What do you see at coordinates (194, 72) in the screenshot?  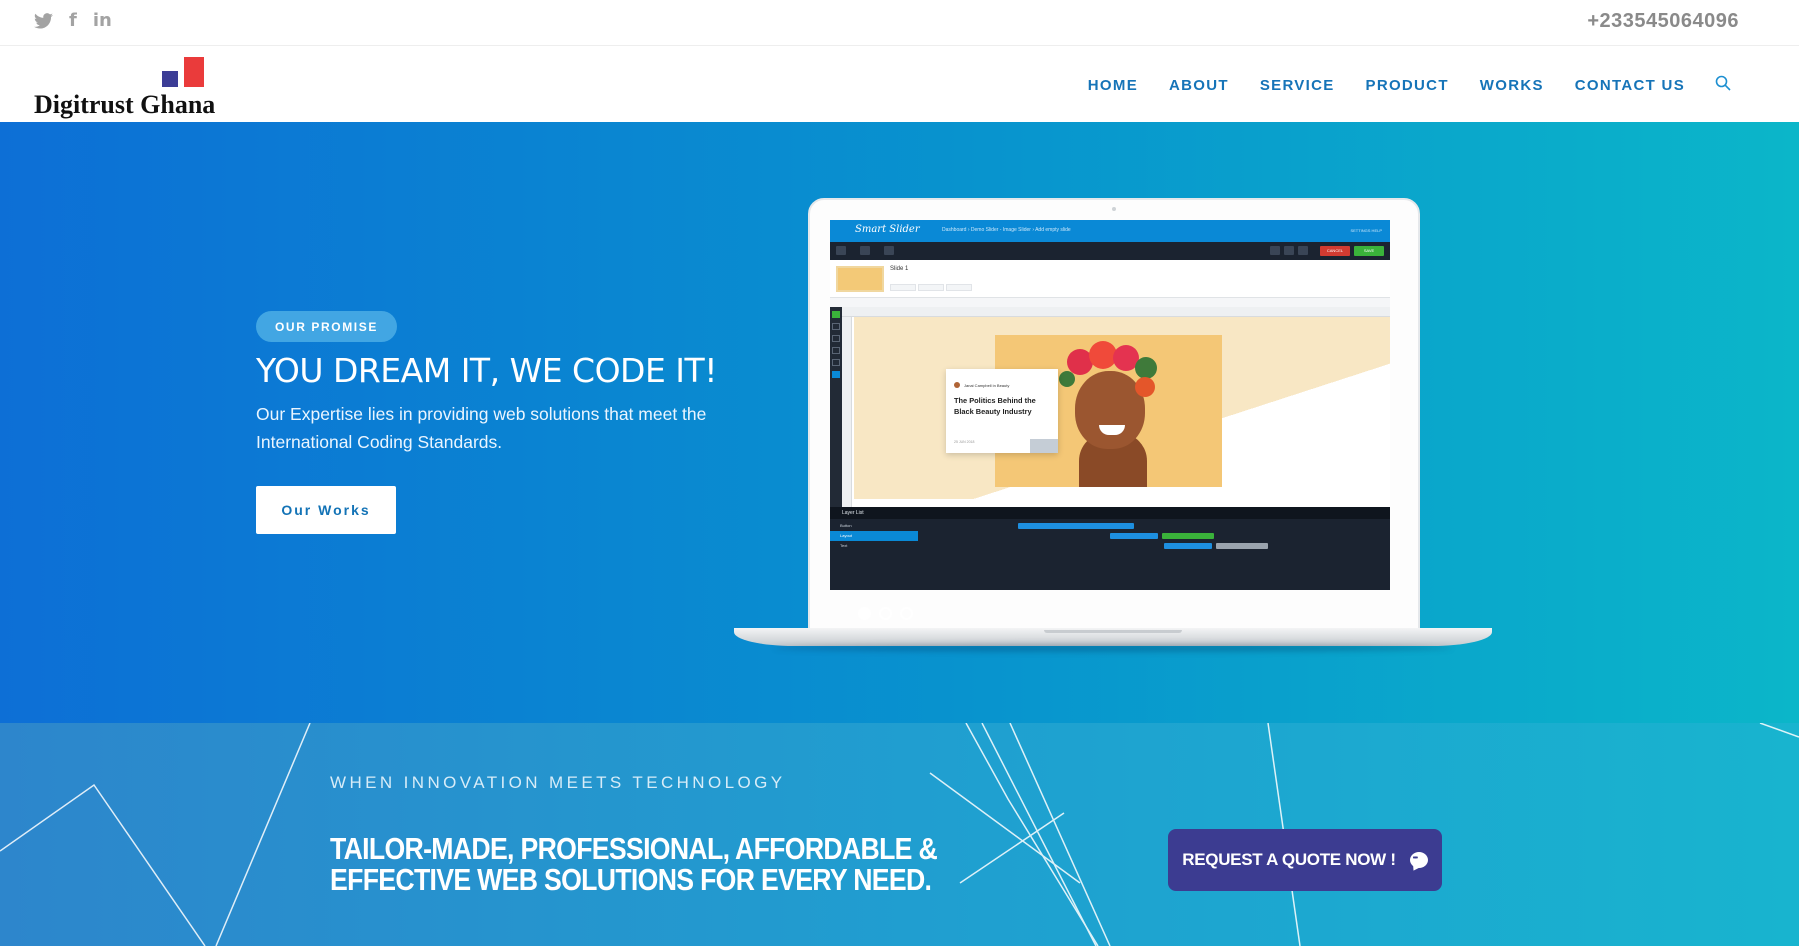 I see `logo-red-block` at bounding box center [194, 72].